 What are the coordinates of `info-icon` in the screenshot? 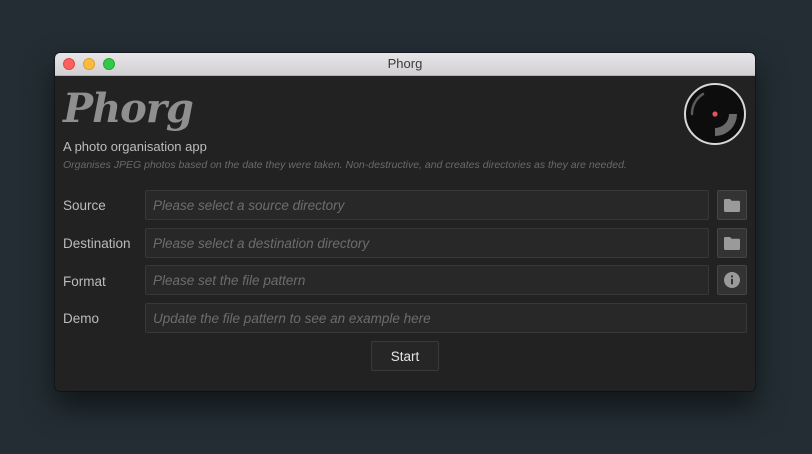 It's located at (732, 280).